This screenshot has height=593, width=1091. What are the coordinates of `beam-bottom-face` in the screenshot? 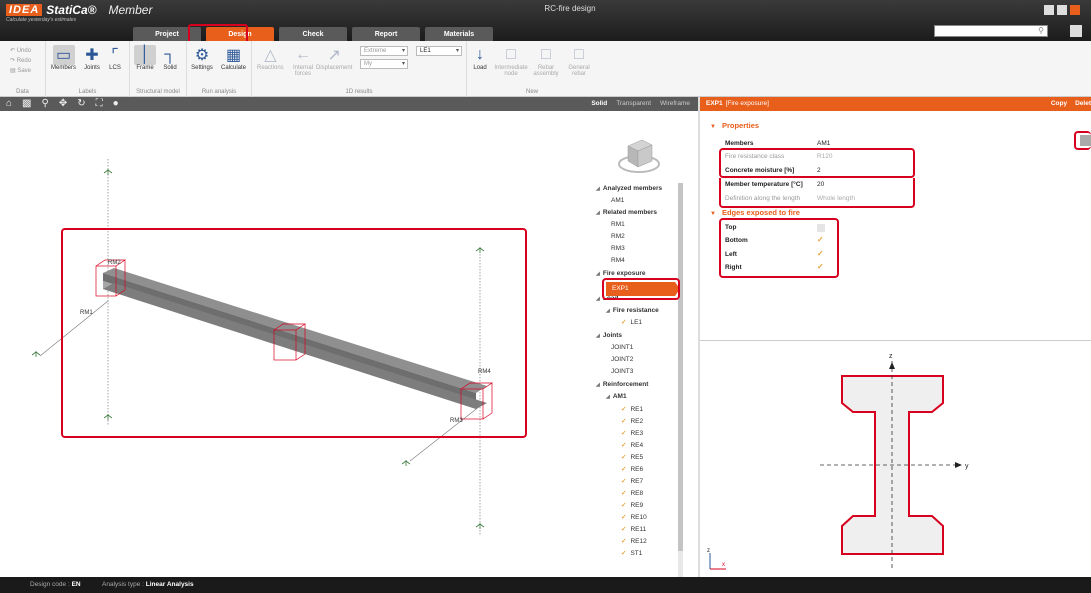 It's located at (295, 346).